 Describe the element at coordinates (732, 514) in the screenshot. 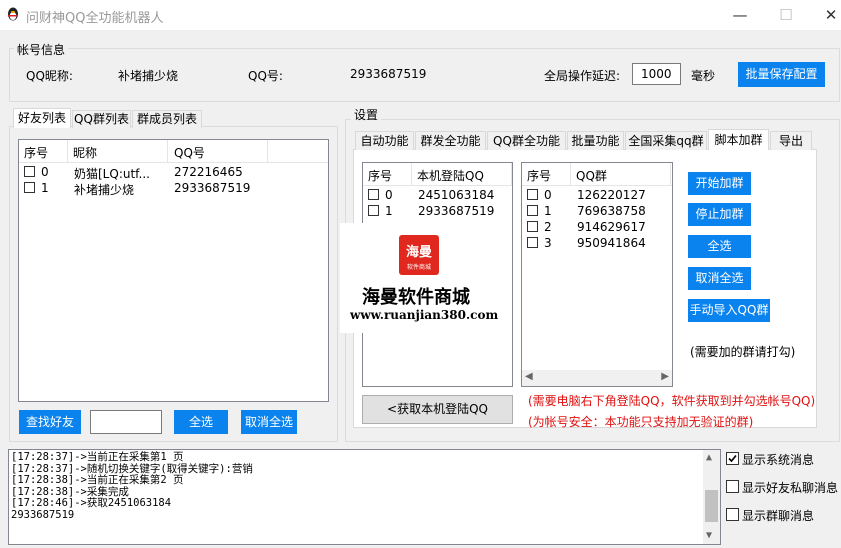

I see `show-group-chat-checkbox` at that location.